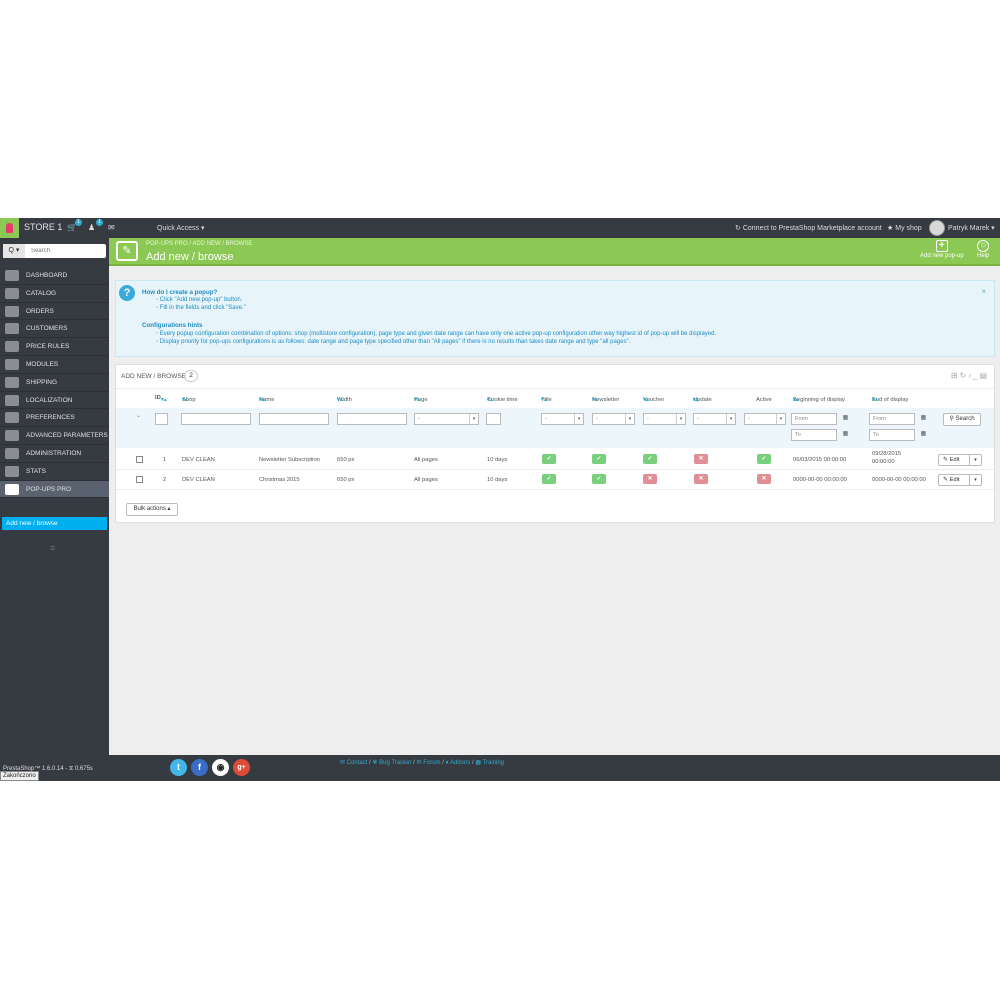 Image resolution: width=1000 pixels, height=1000 pixels. What do you see at coordinates (497, 460) in the screenshot?
I see `cell-cookie: 10 days` at bounding box center [497, 460].